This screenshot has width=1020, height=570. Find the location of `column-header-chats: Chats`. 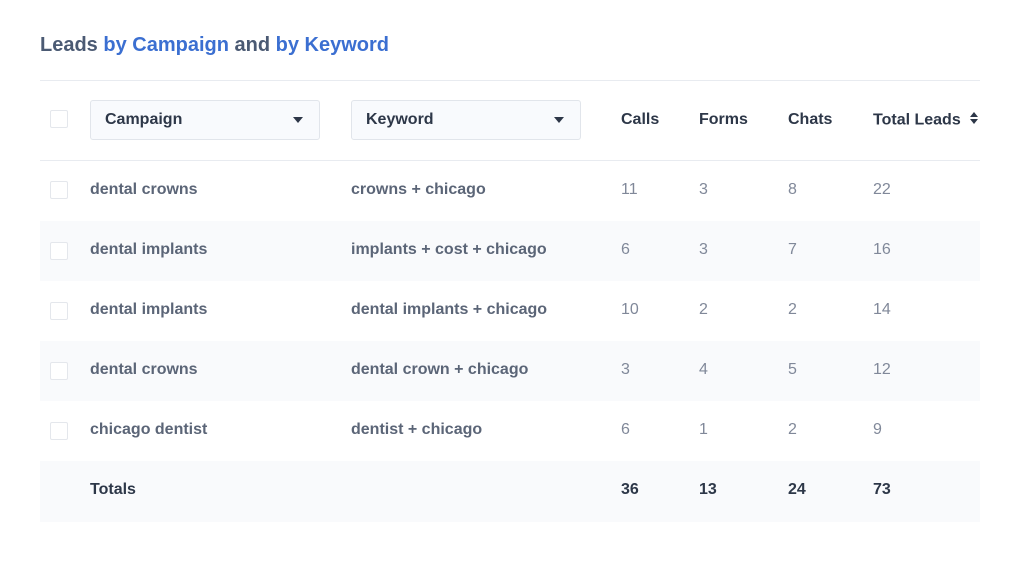

column-header-chats: Chats is located at coordinates (810, 119).